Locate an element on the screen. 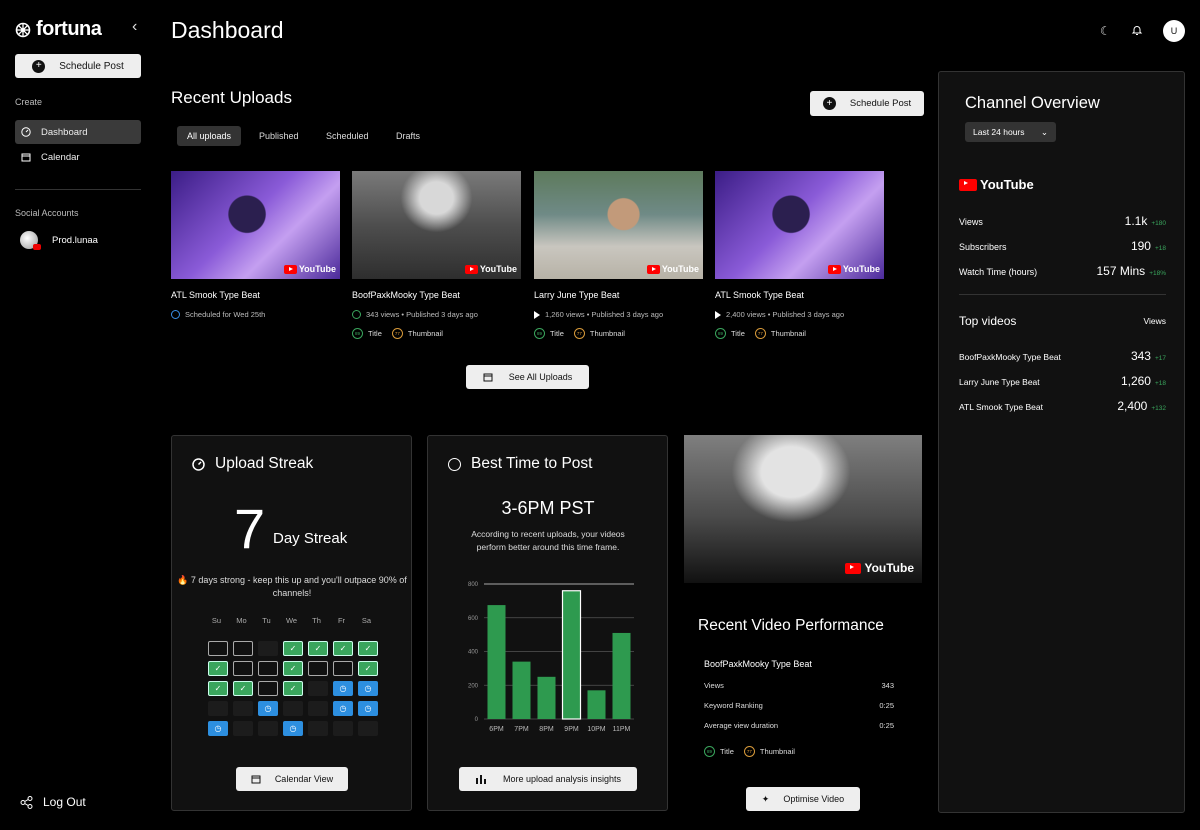 Image resolution: width=1200 pixels, height=830 pixels. top-video-row: Larry June Type Beat 1,260 +18 is located at coordinates (1062, 381).